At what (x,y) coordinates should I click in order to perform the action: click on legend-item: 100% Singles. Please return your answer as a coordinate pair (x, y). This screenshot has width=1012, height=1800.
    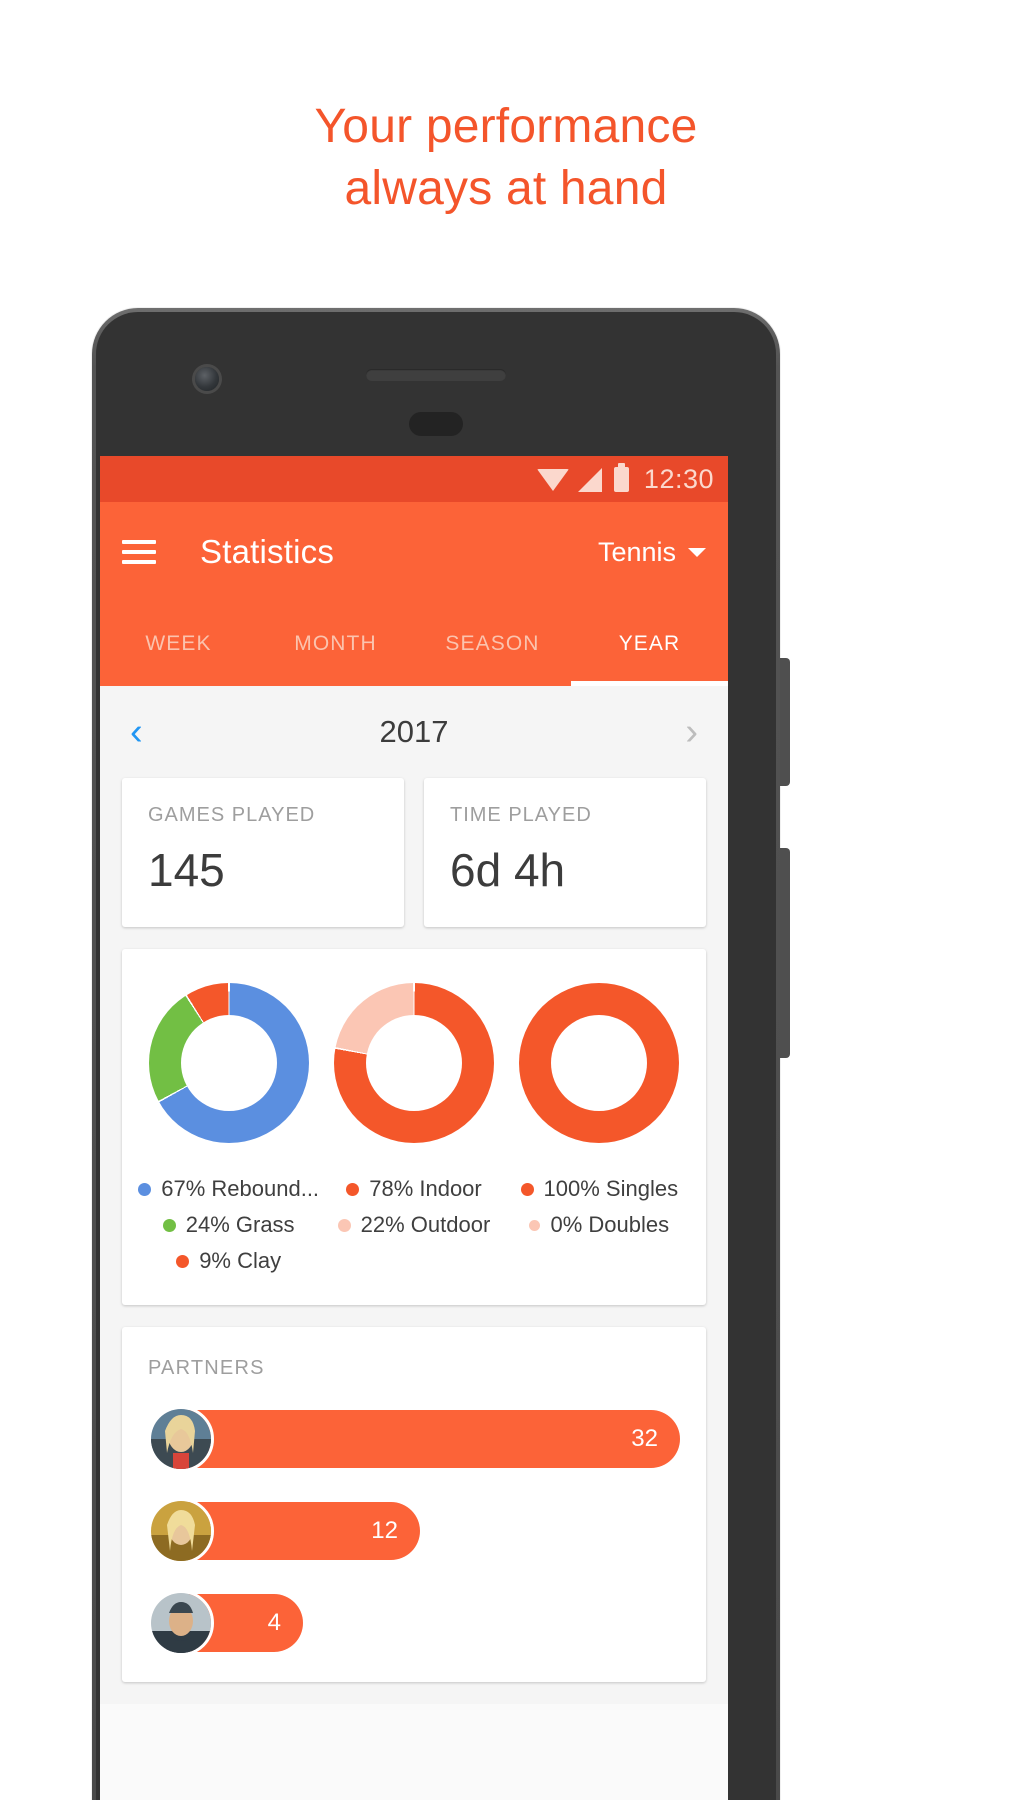
    Looking at the image, I should click on (599, 1189).